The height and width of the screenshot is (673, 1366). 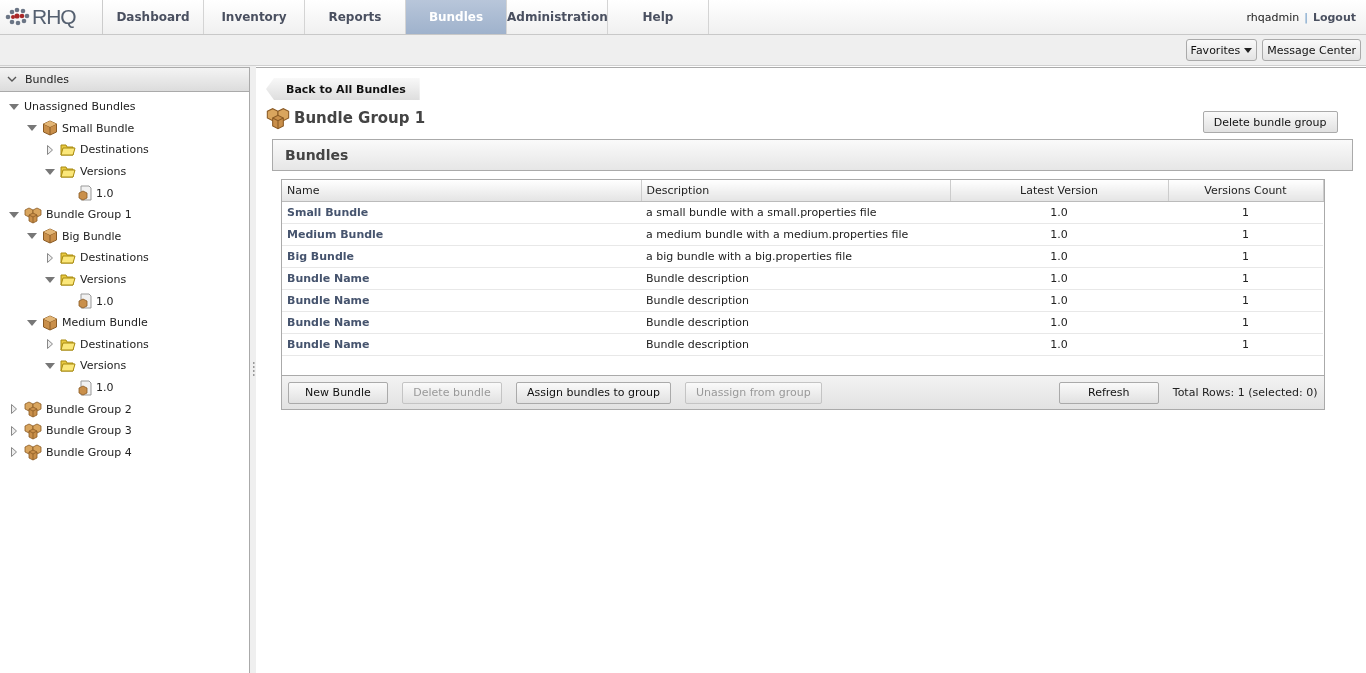 I want to click on toolbar-button: Refresh, so click(x=1108, y=392).